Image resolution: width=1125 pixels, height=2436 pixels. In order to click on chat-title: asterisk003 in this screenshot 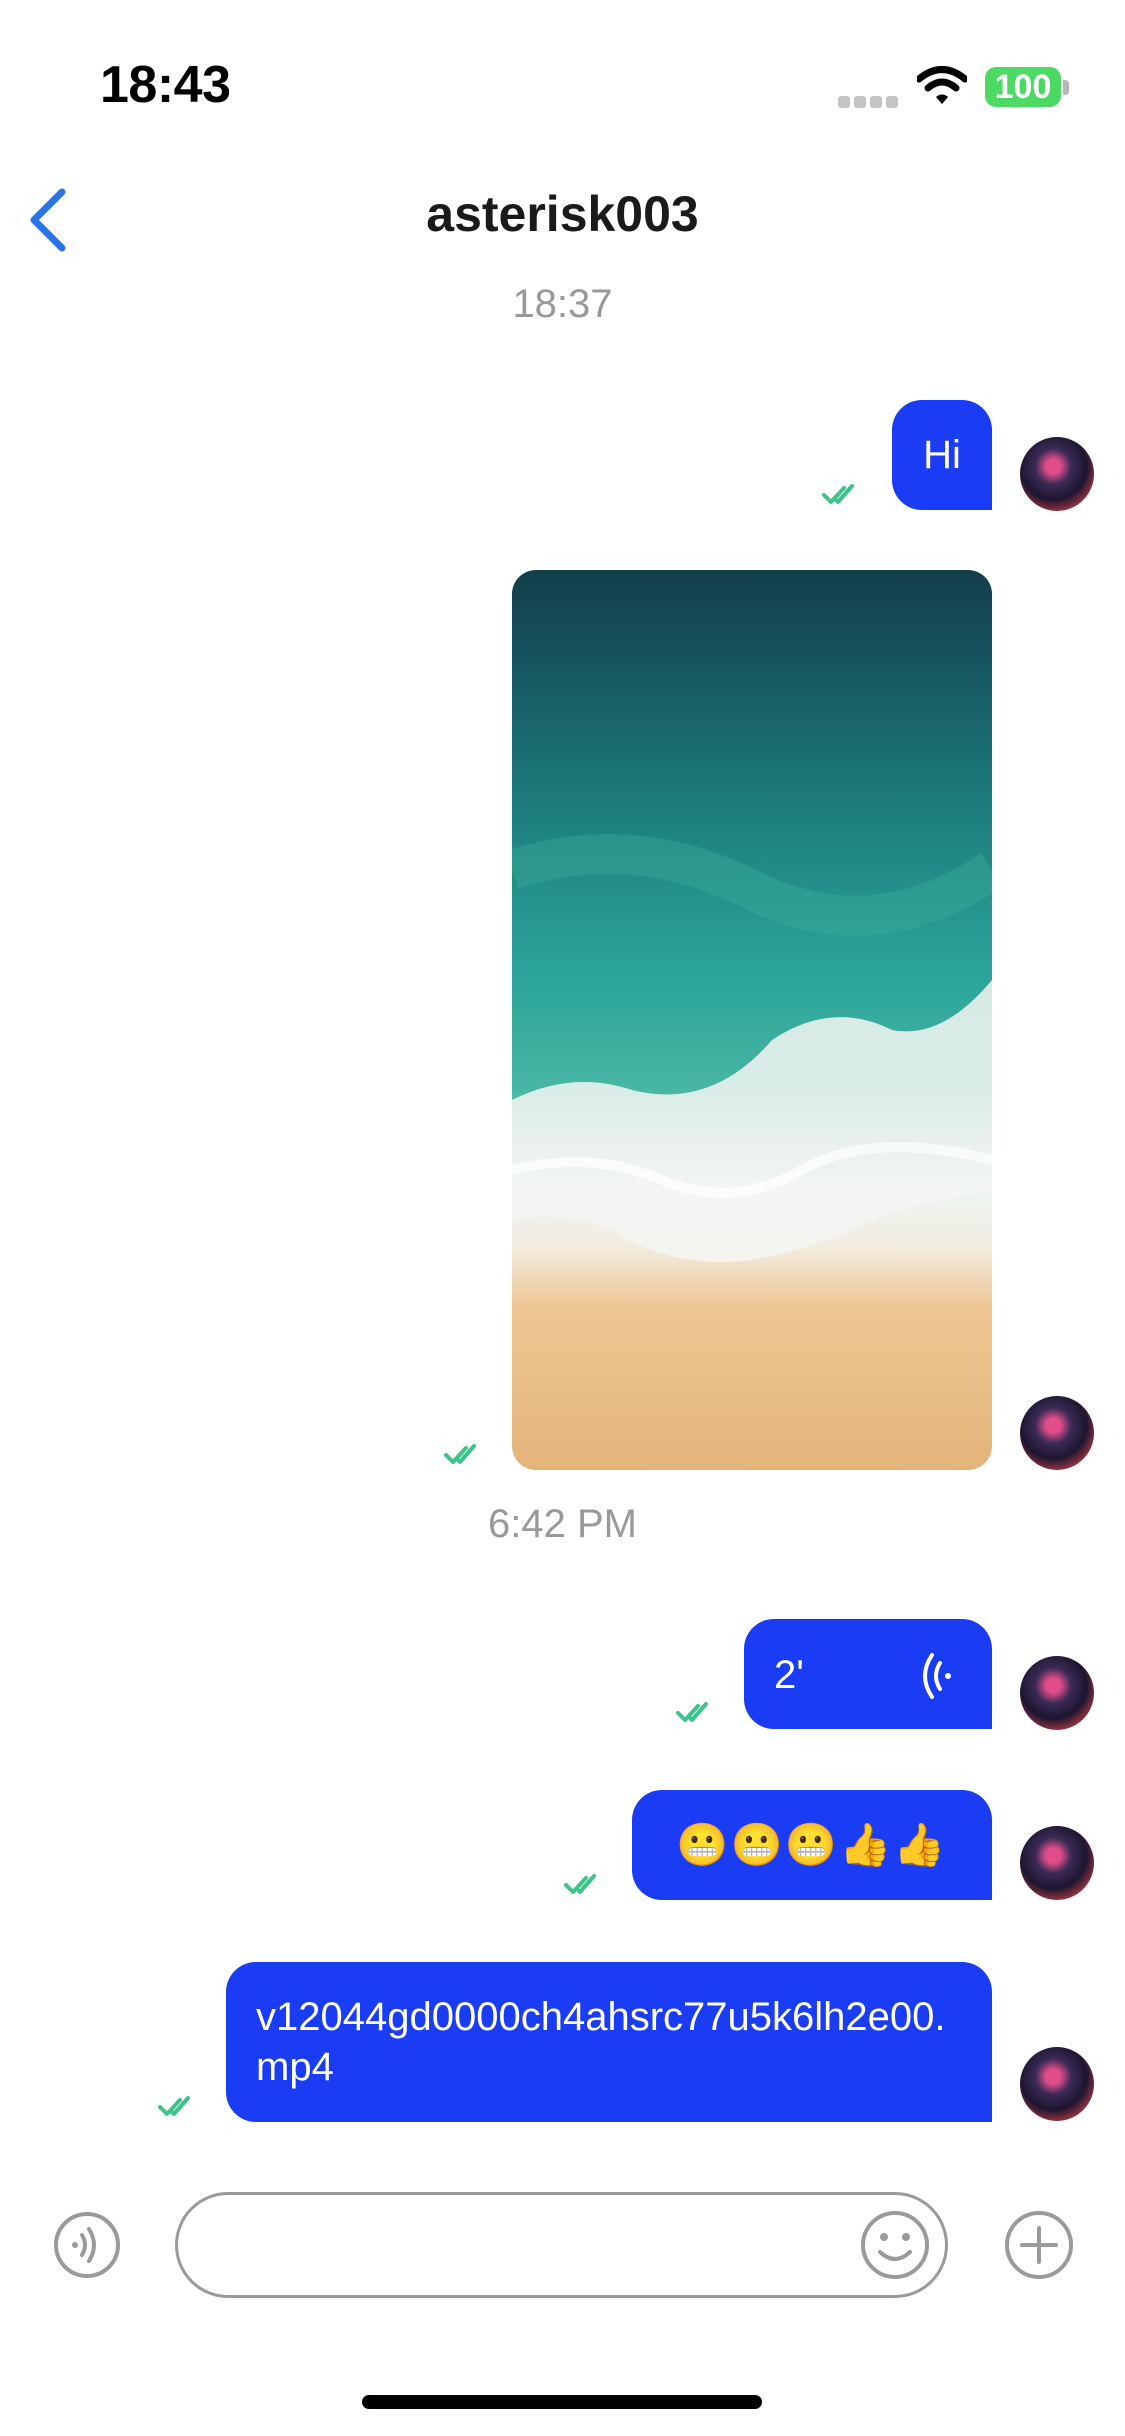, I will do `click(562, 214)`.